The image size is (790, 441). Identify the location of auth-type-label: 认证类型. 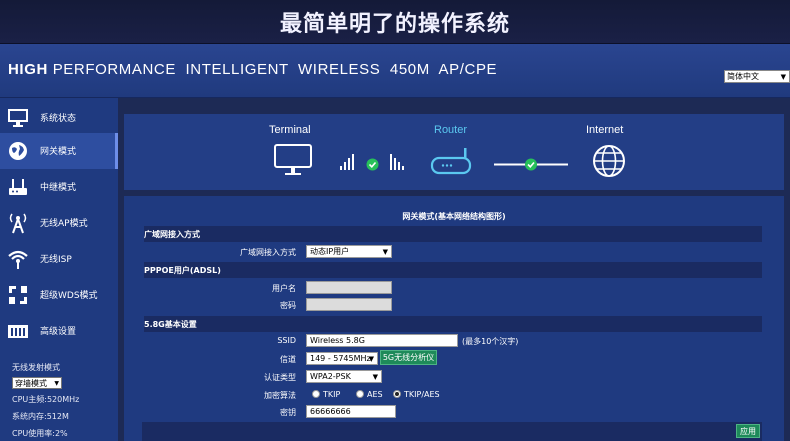
(280, 377).